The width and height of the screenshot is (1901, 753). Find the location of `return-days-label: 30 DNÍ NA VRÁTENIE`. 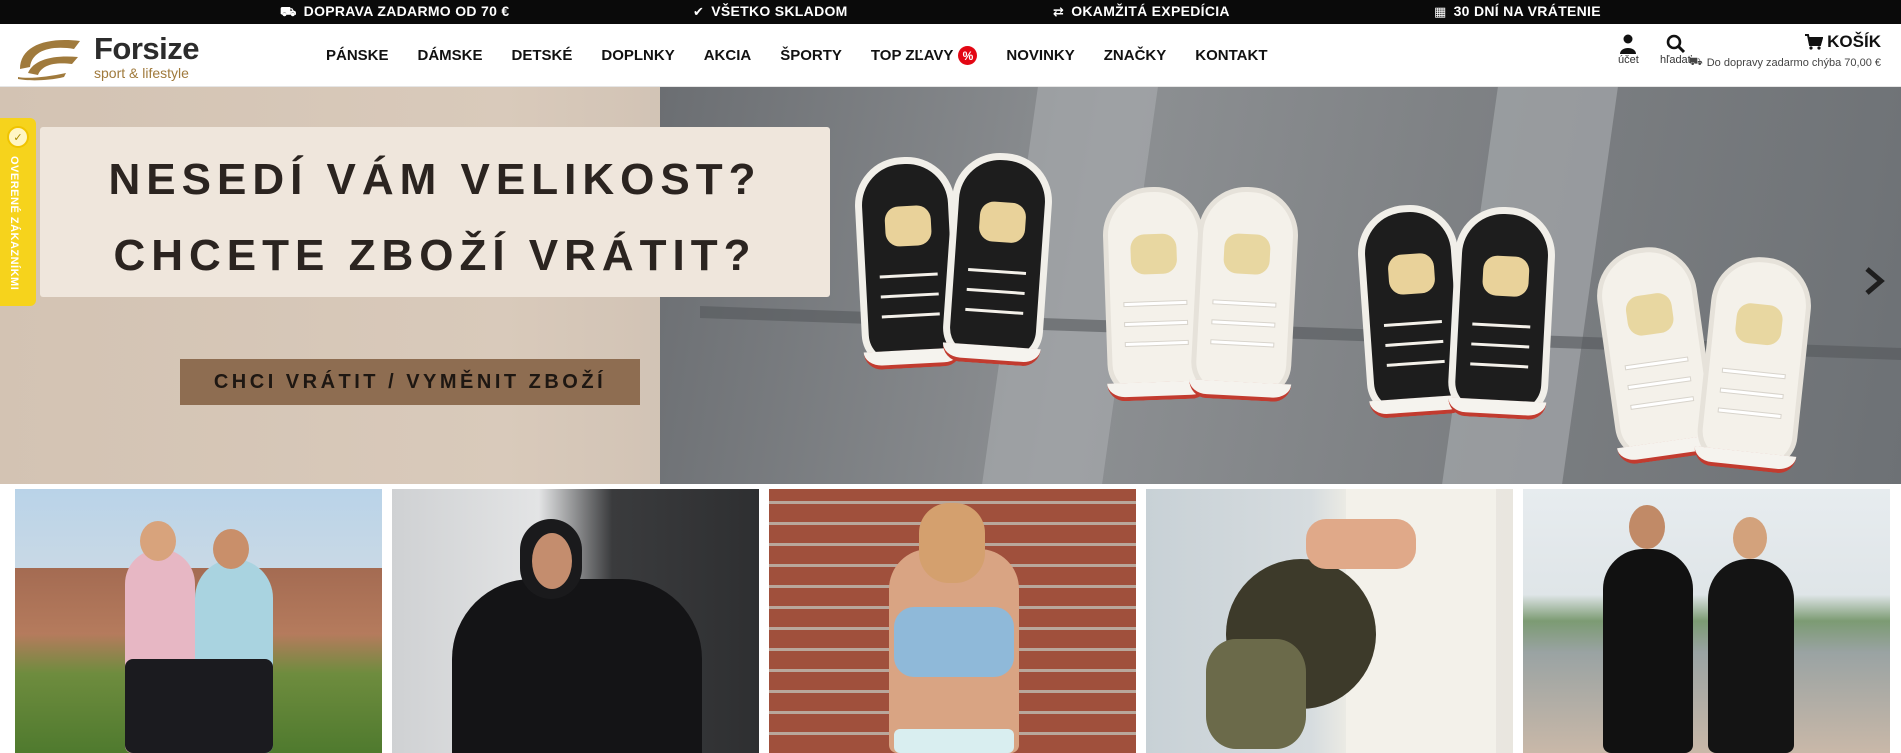

return-days-label: 30 DNÍ NA VRÁTENIE is located at coordinates (1527, 11).